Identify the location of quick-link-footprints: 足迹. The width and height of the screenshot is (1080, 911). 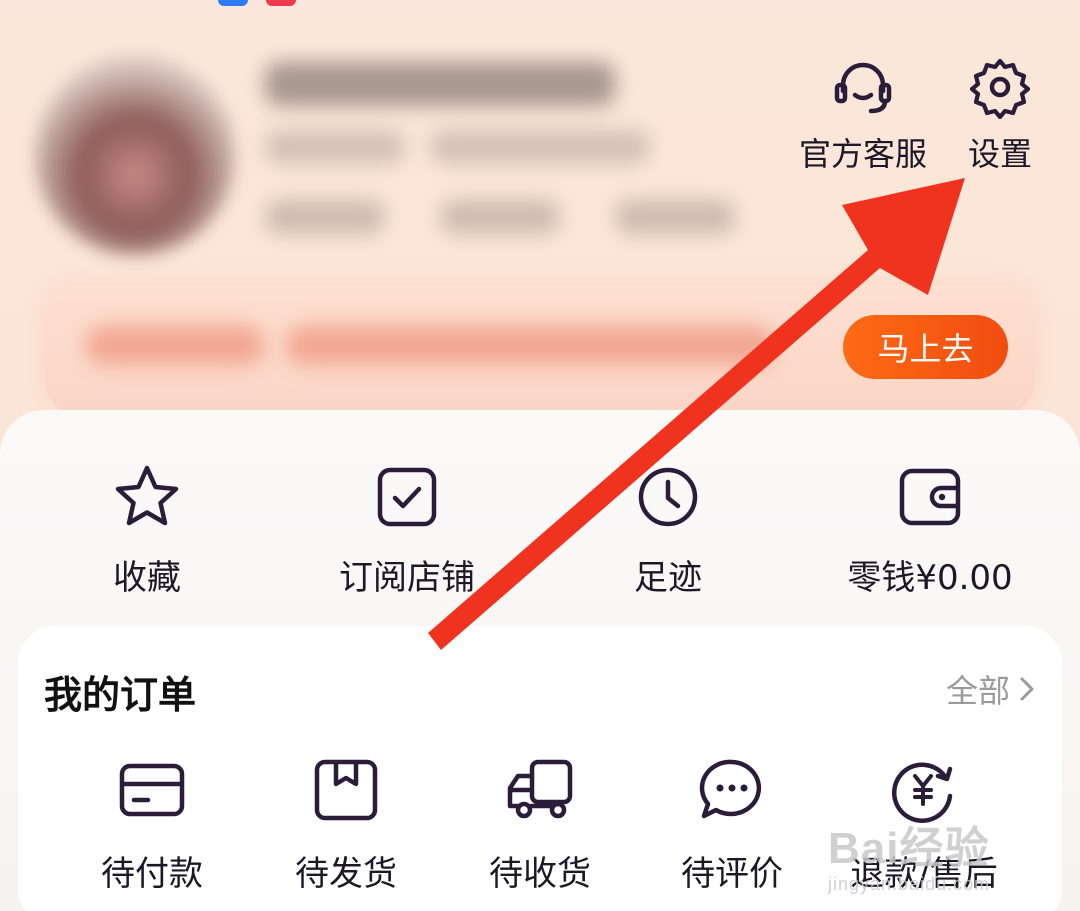
(668, 532).